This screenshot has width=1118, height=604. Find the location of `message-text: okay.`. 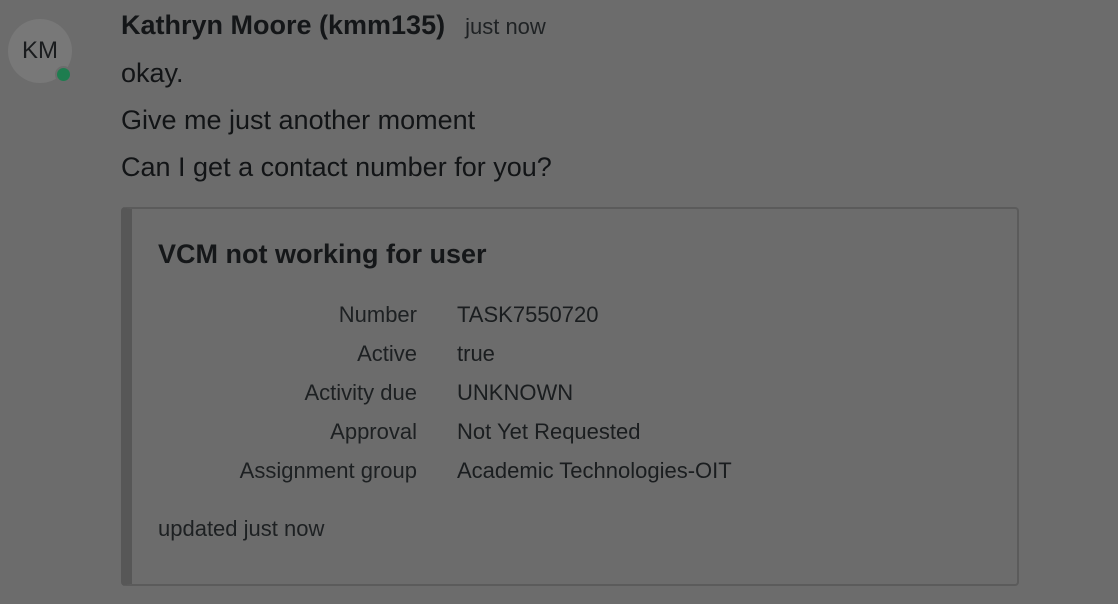

message-text: okay. is located at coordinates (152, 73).